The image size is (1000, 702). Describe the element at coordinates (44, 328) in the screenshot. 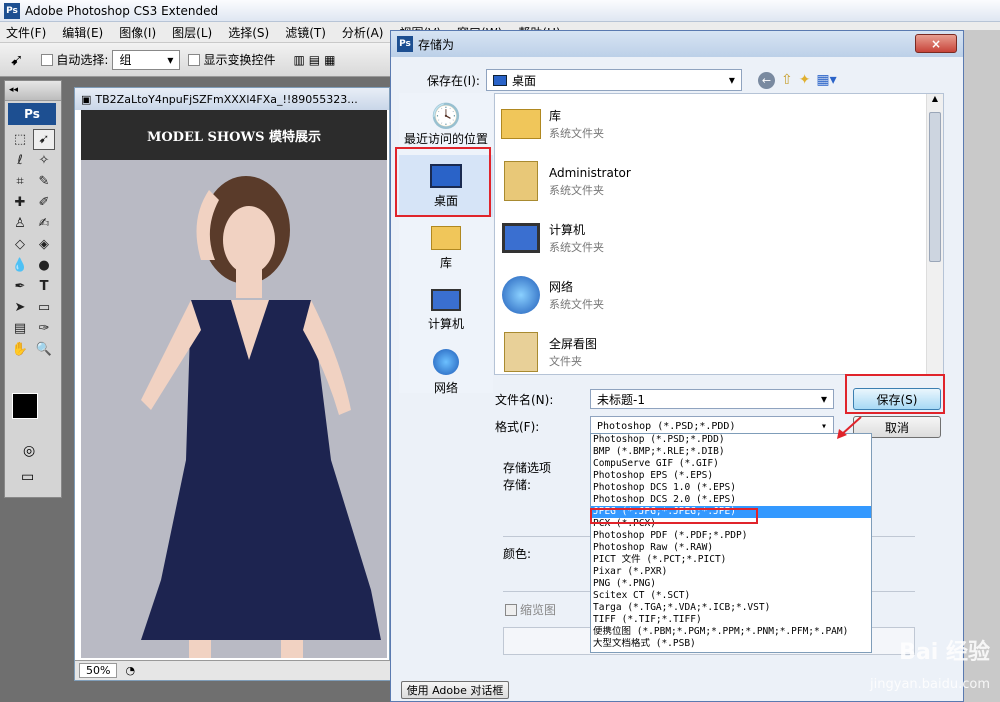

I see `eyedropper-tool-icon: ✑` at that location.